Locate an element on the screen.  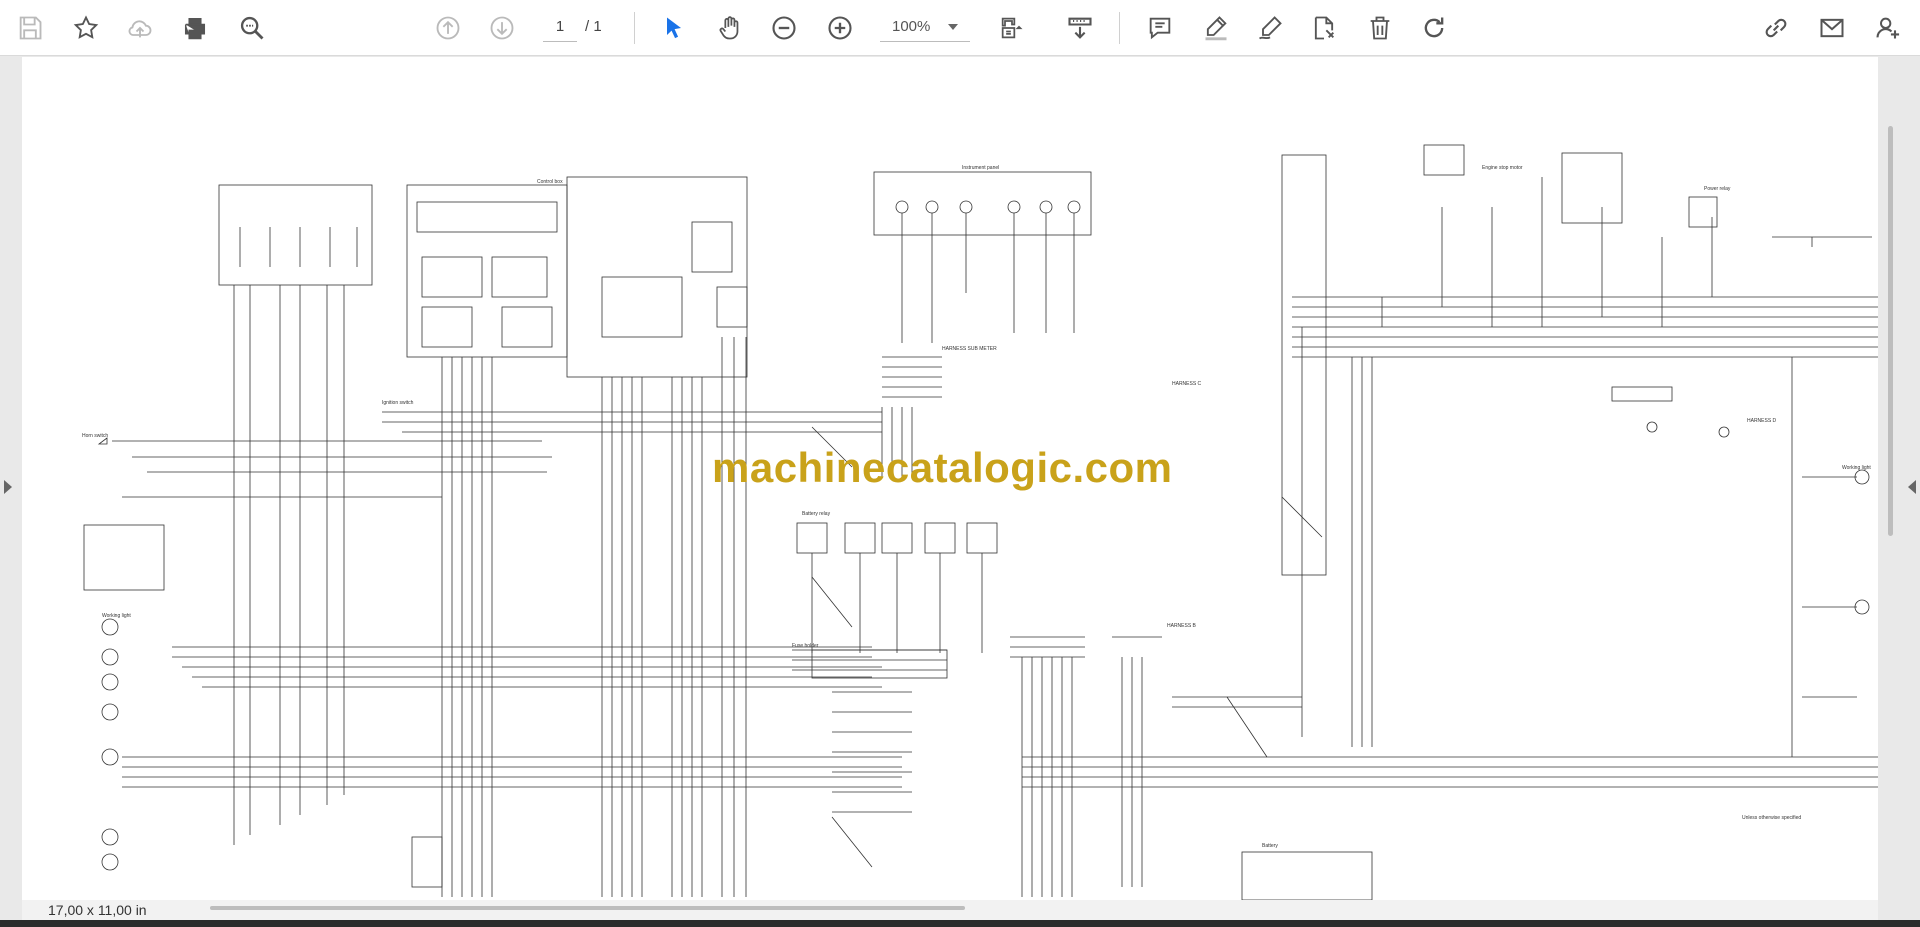
svg-text: HARNESS D is located at coordinates (1762, 421).